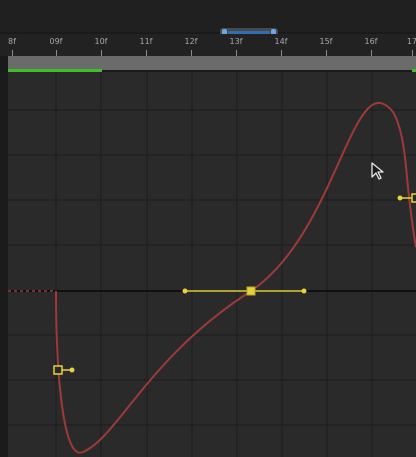  Describe the element at coordinates (185, 291) in the screenshot. I see `key2-tangent-left-handle` at that location.